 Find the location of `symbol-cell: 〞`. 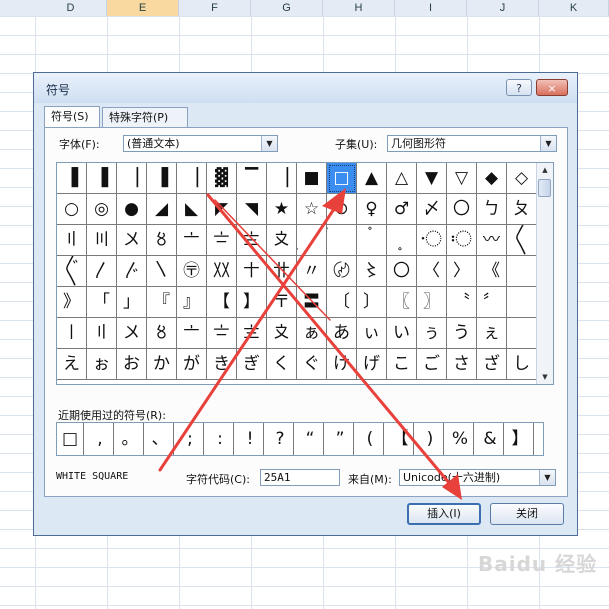

symbol-cell: 〞 is located at coordinates (492, 302).